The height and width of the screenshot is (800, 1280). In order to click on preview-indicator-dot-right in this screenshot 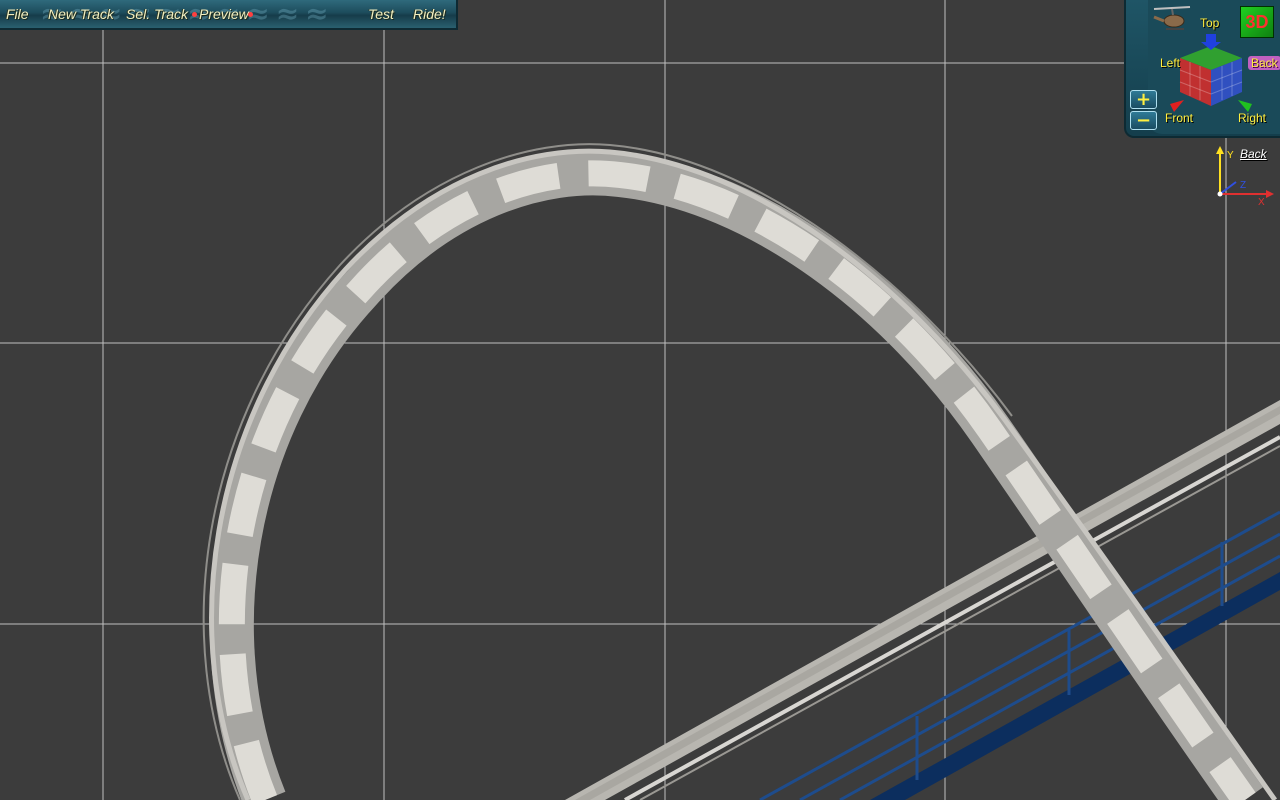, I will do `click(250, 14)`.